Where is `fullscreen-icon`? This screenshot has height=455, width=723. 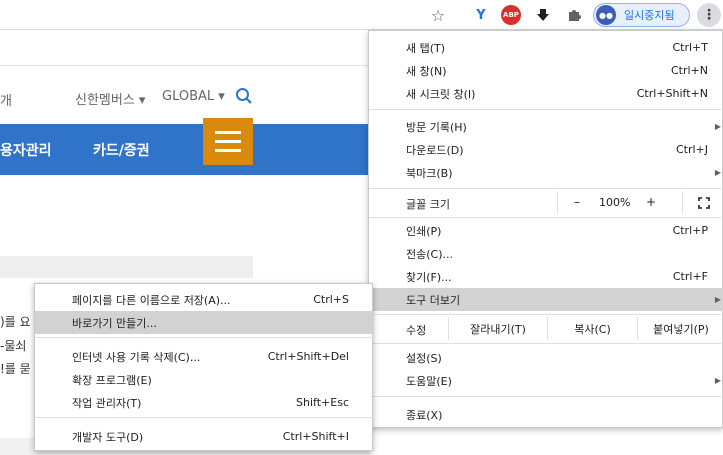 fullscreen-icon is located at coordinates (704, 202).